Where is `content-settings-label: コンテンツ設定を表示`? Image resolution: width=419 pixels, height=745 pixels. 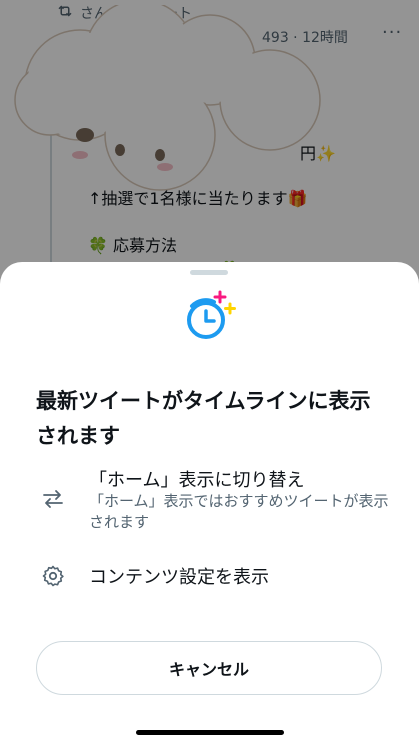 content-settings-label: コンテンツ設定を表示 is located at coordinates (179, 577).